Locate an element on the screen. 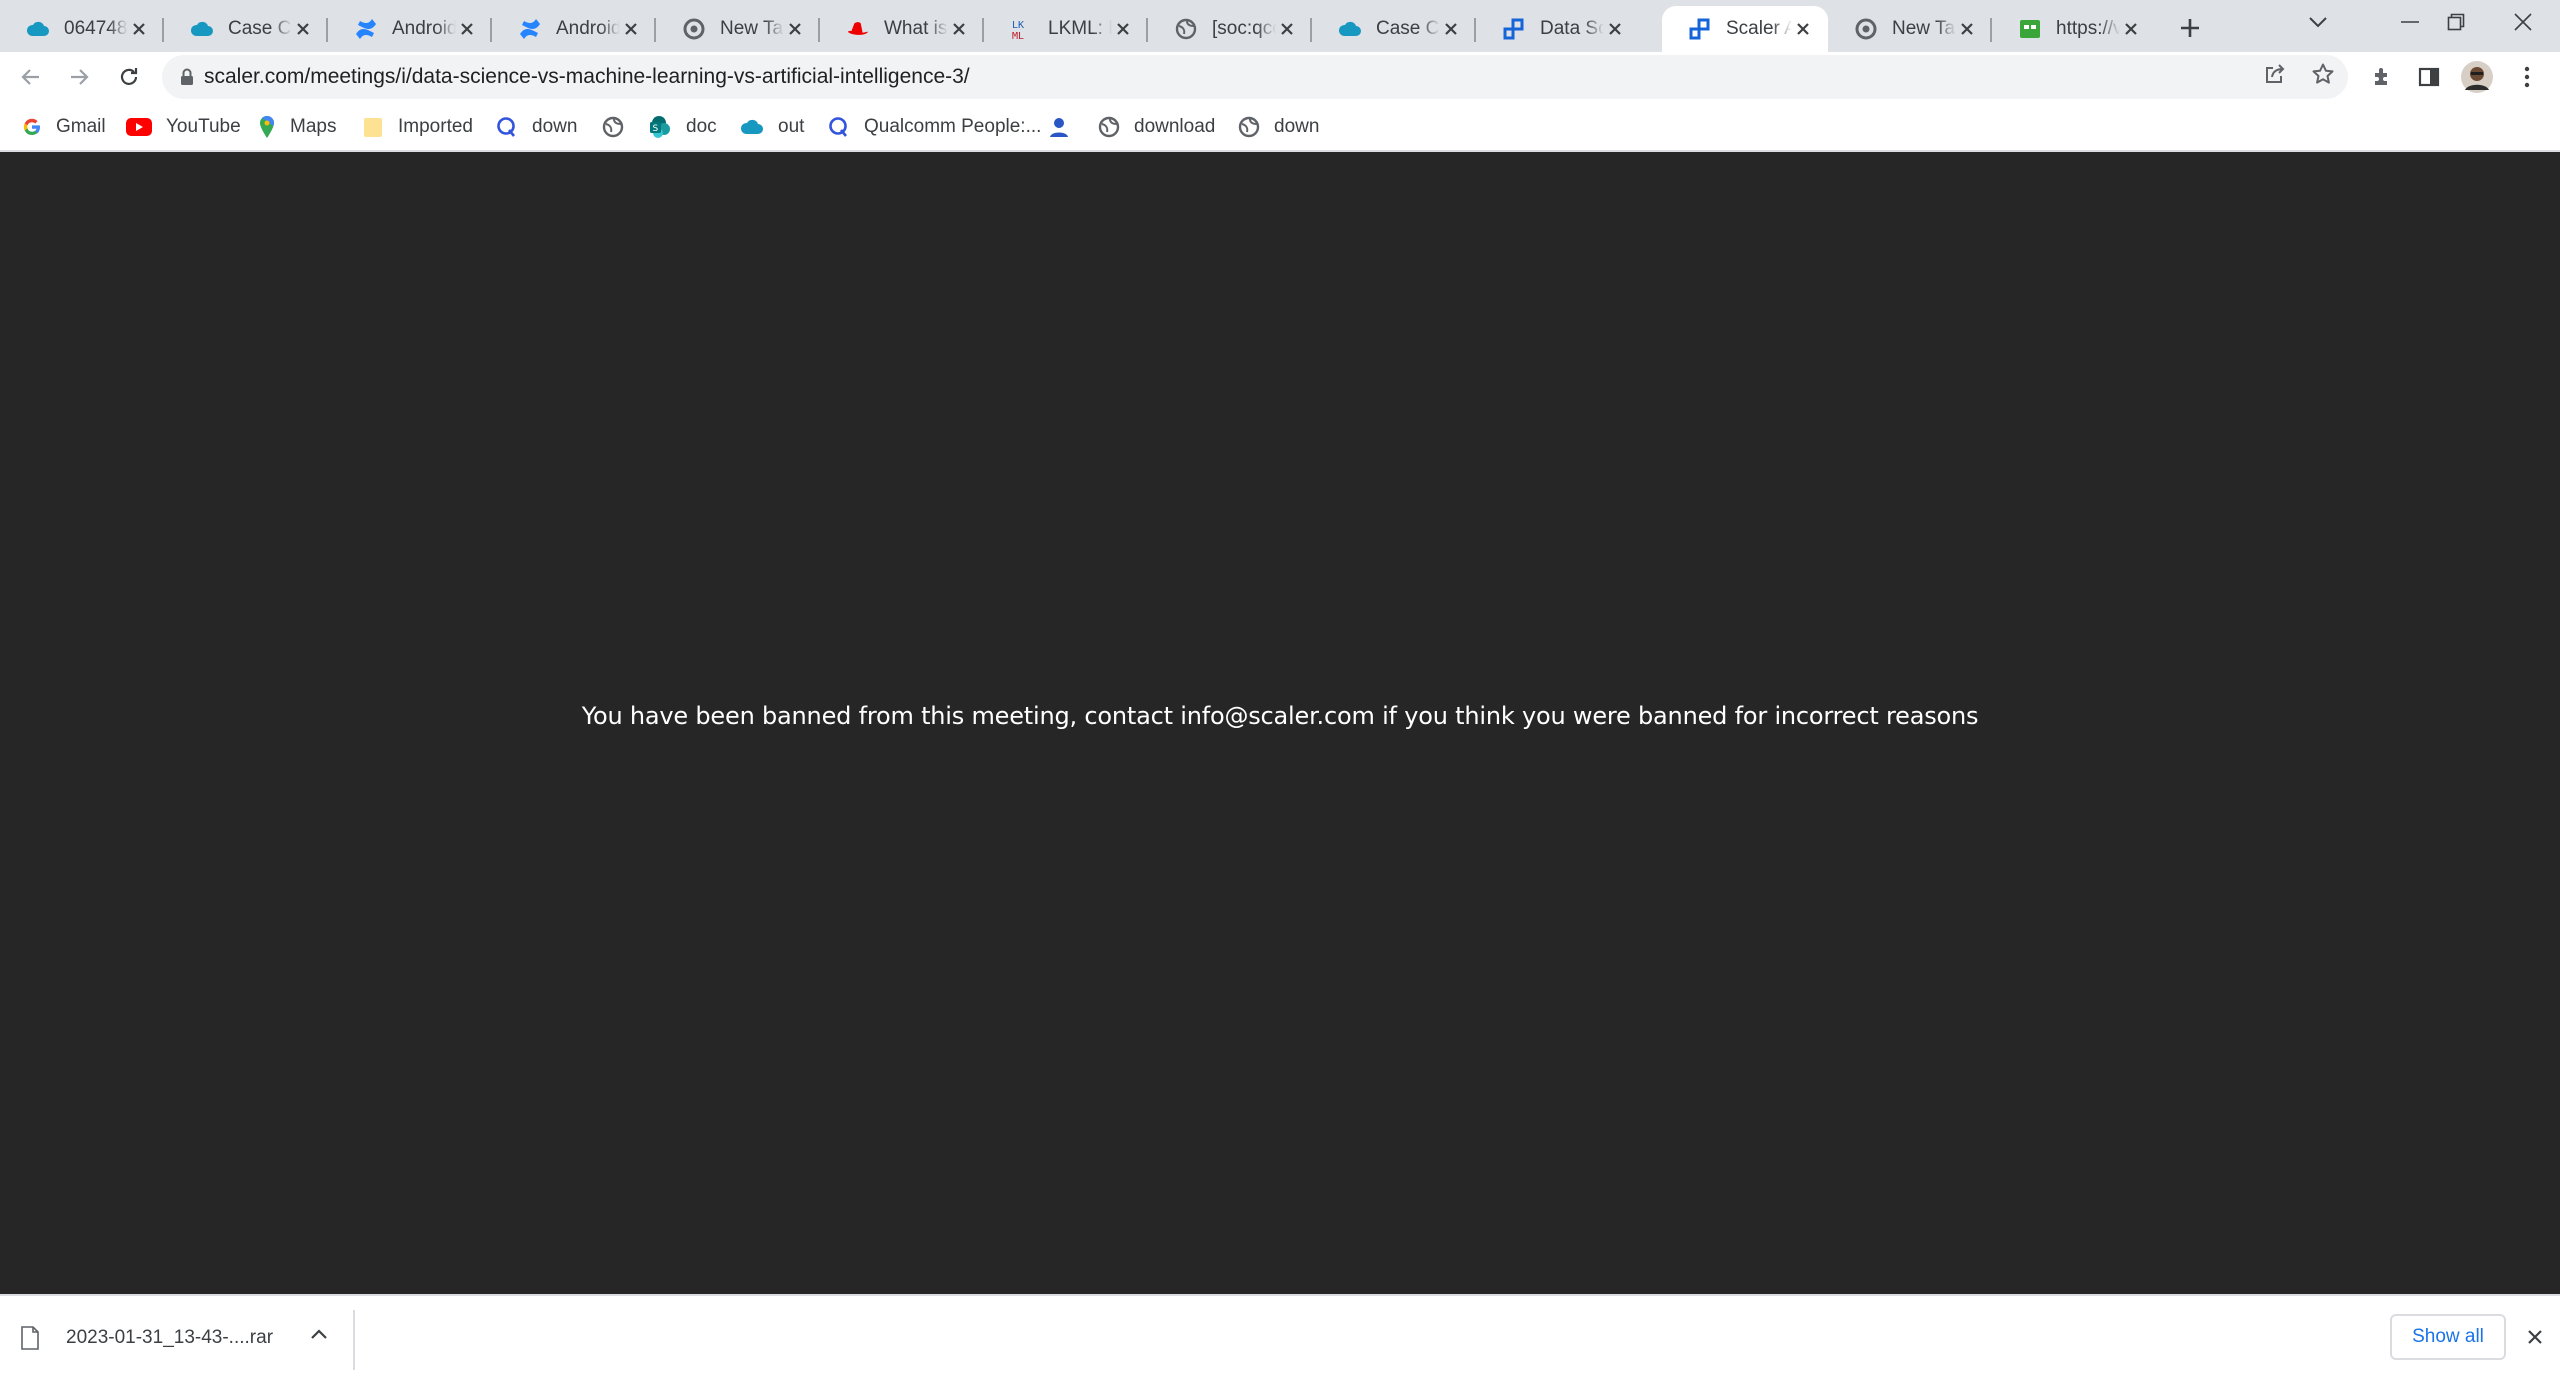 This screenshot has width=2560, height=1380. reload-icon is located at coordinates (129, 76).